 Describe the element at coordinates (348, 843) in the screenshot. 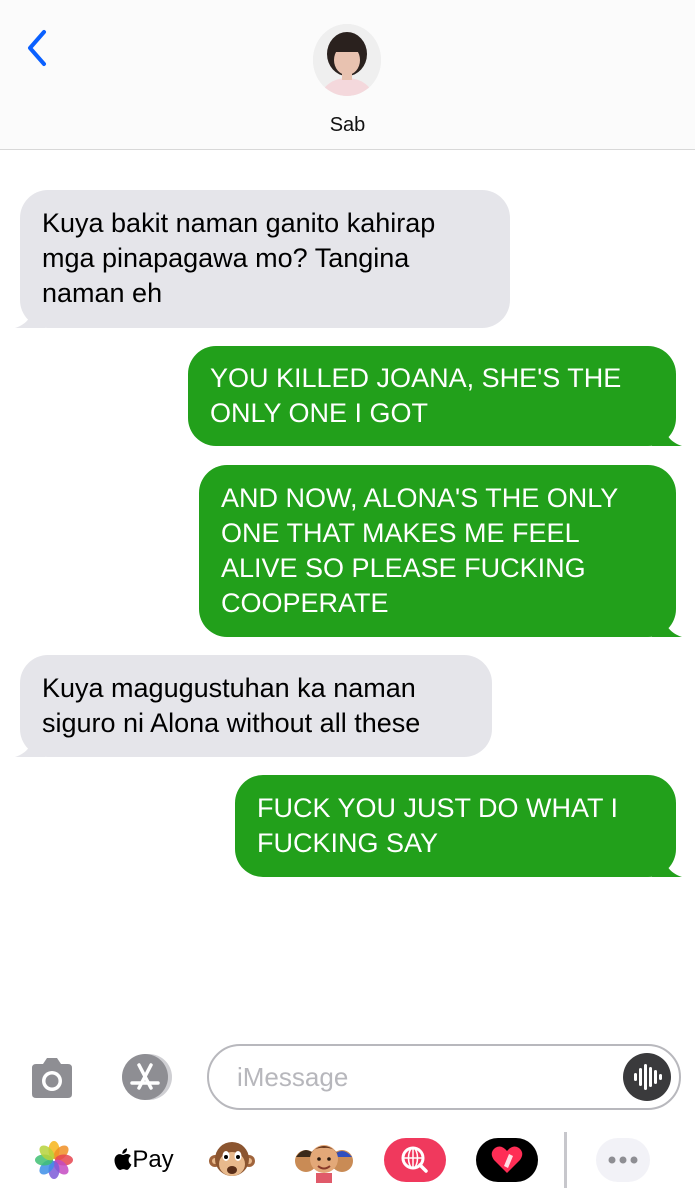

I see `message-line: FUCKING SAY` at that location.